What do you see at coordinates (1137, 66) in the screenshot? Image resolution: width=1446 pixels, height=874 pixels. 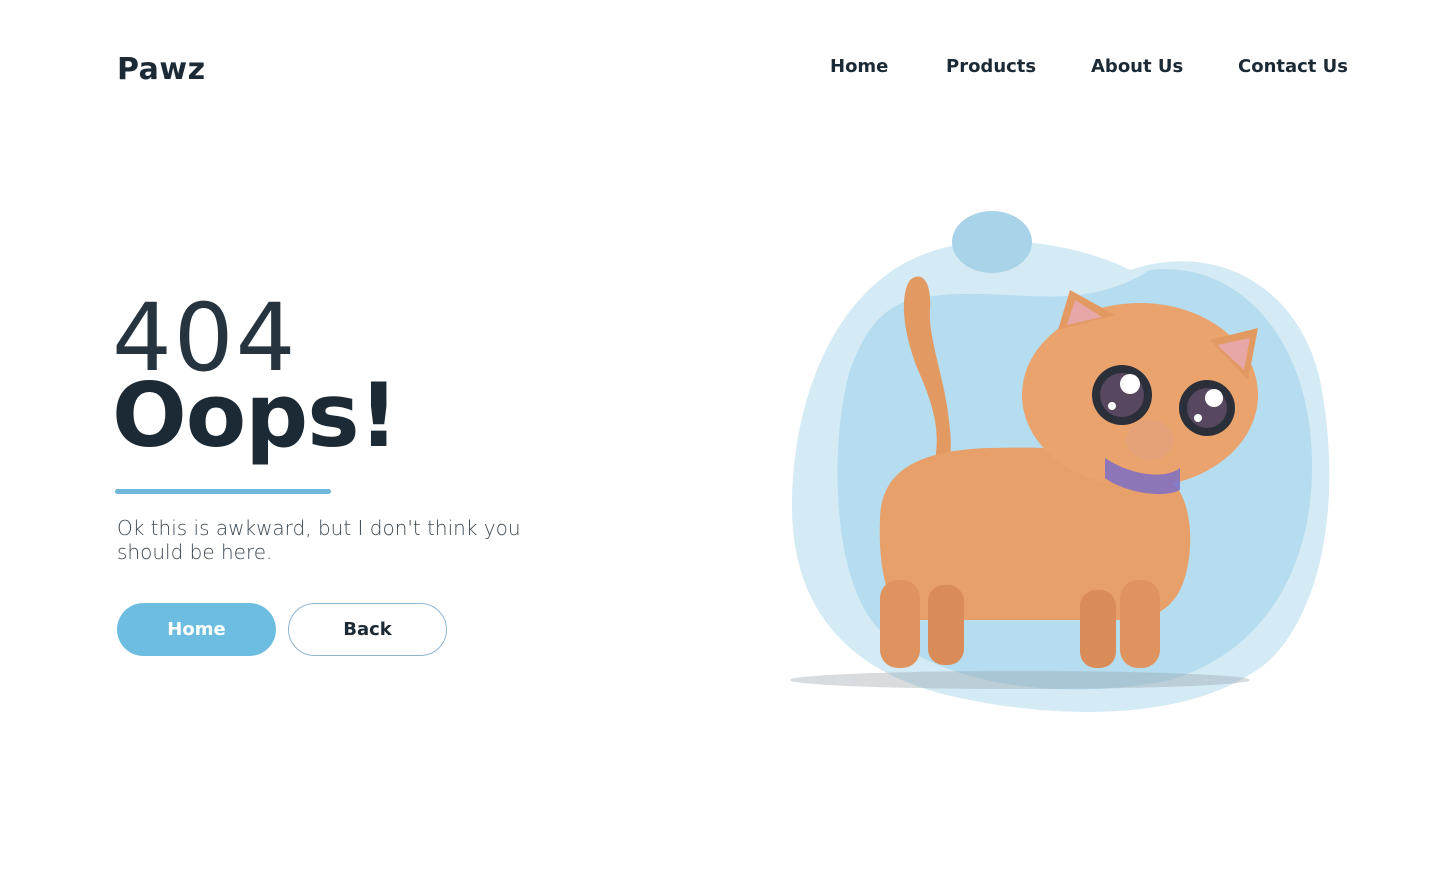 I see `nav-link-about-us: About Us` at bounding box center [1137, 66].